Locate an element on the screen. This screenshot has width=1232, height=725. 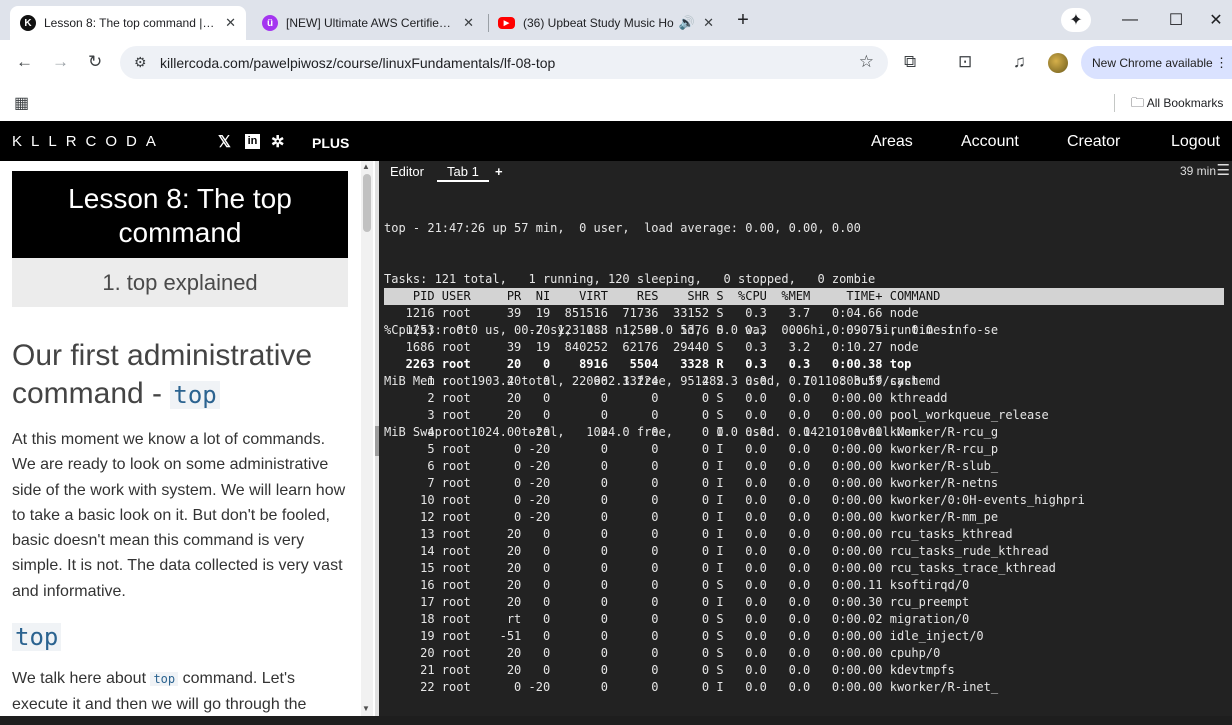
apps-grid-icon: ▦ is located at coordinates (21, 103).